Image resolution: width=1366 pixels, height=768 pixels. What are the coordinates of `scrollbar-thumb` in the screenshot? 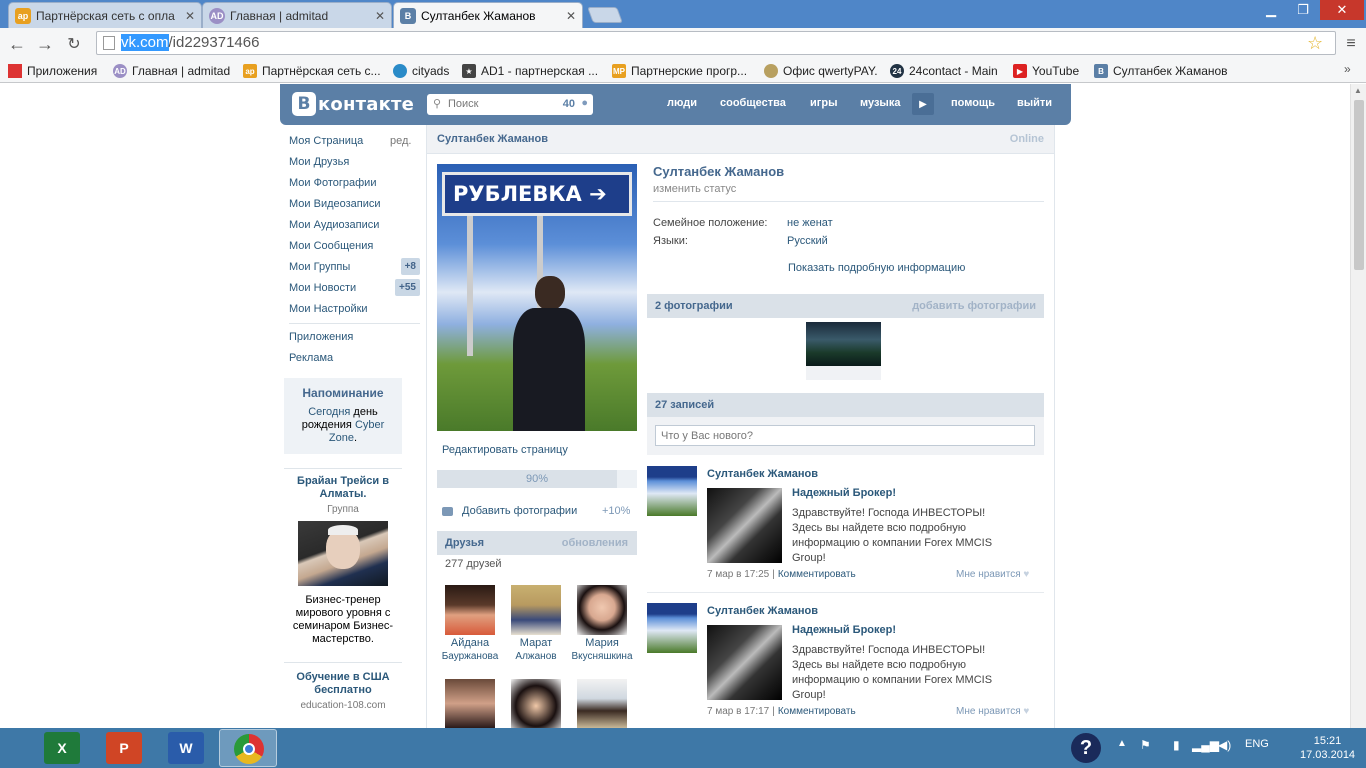 It's located at (1359, 185).